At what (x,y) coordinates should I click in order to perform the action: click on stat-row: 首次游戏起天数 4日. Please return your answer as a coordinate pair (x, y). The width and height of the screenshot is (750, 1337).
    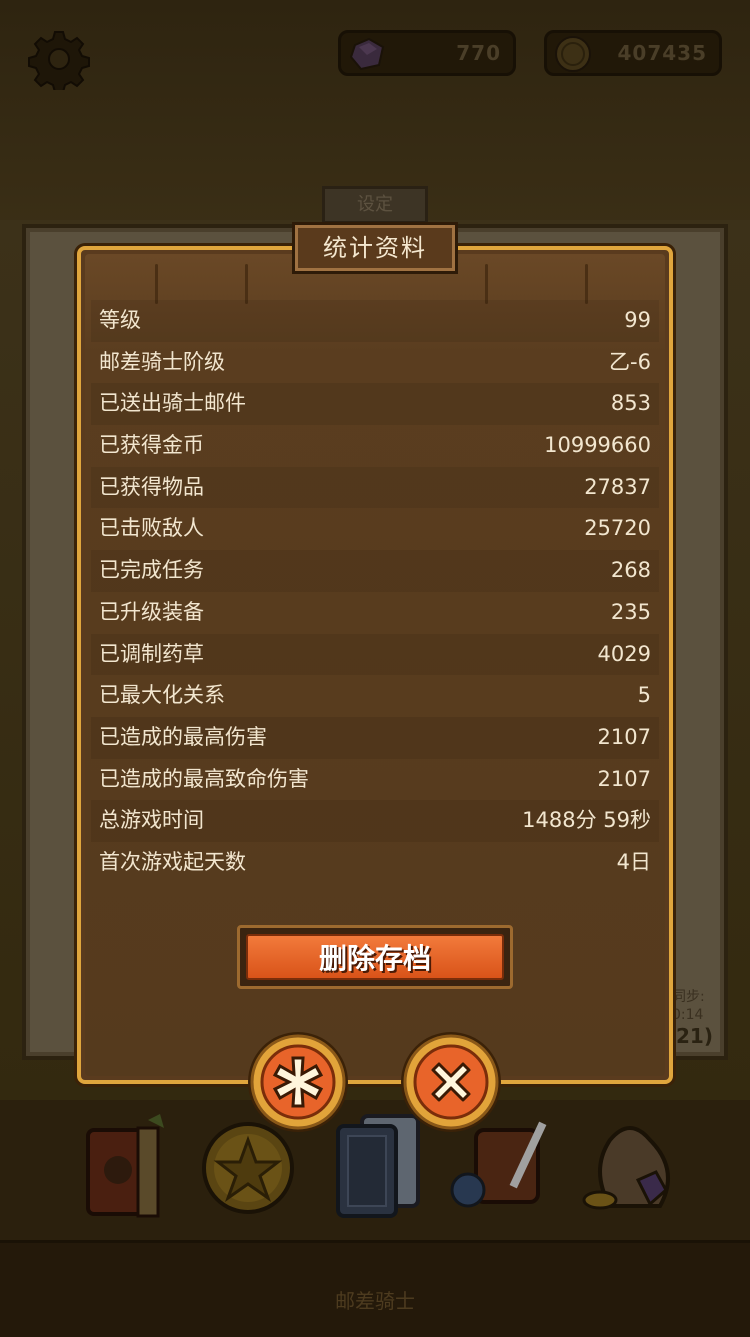
    Looking at the image, I should click on (375, 863).